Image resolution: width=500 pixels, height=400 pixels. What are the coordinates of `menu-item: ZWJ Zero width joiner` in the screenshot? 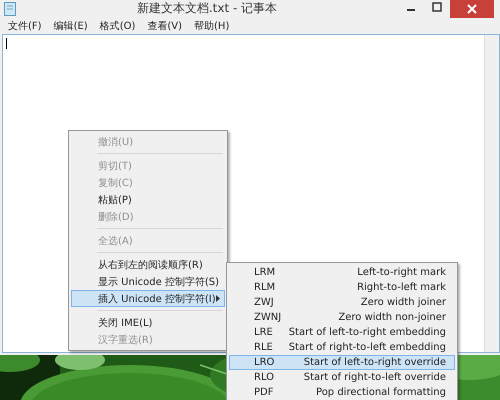 It's located at (342, 302).